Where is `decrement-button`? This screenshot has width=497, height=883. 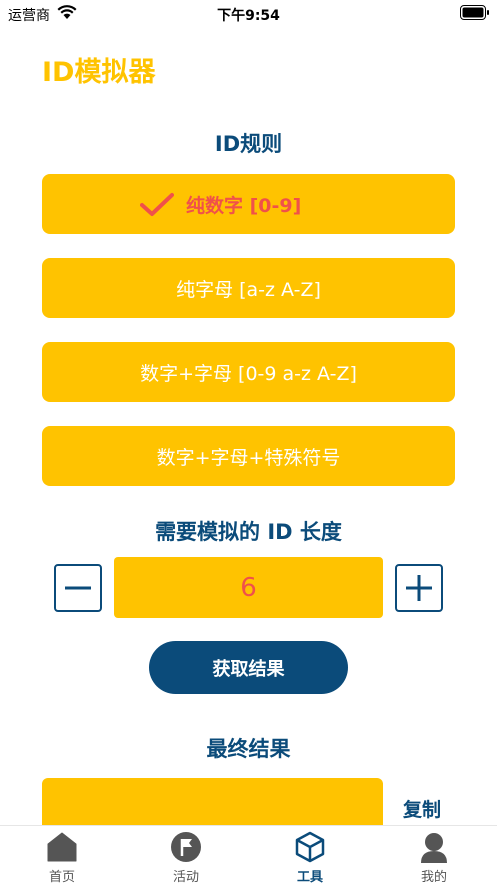 decrement-button is located at coordinates (78, 588).